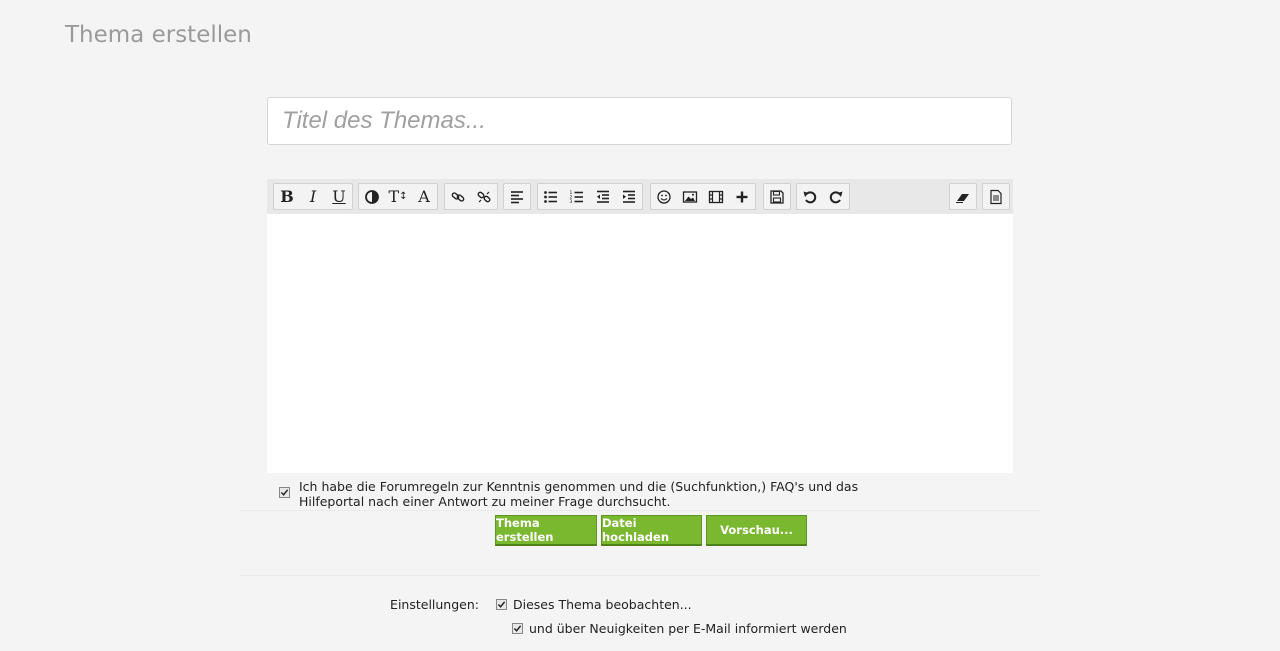 The width and height of the screenshot is (1280, 651). What do you see at coordinates (458, 196) in the screenshot?
I see `link-icon` at bounding box center [458, 196].